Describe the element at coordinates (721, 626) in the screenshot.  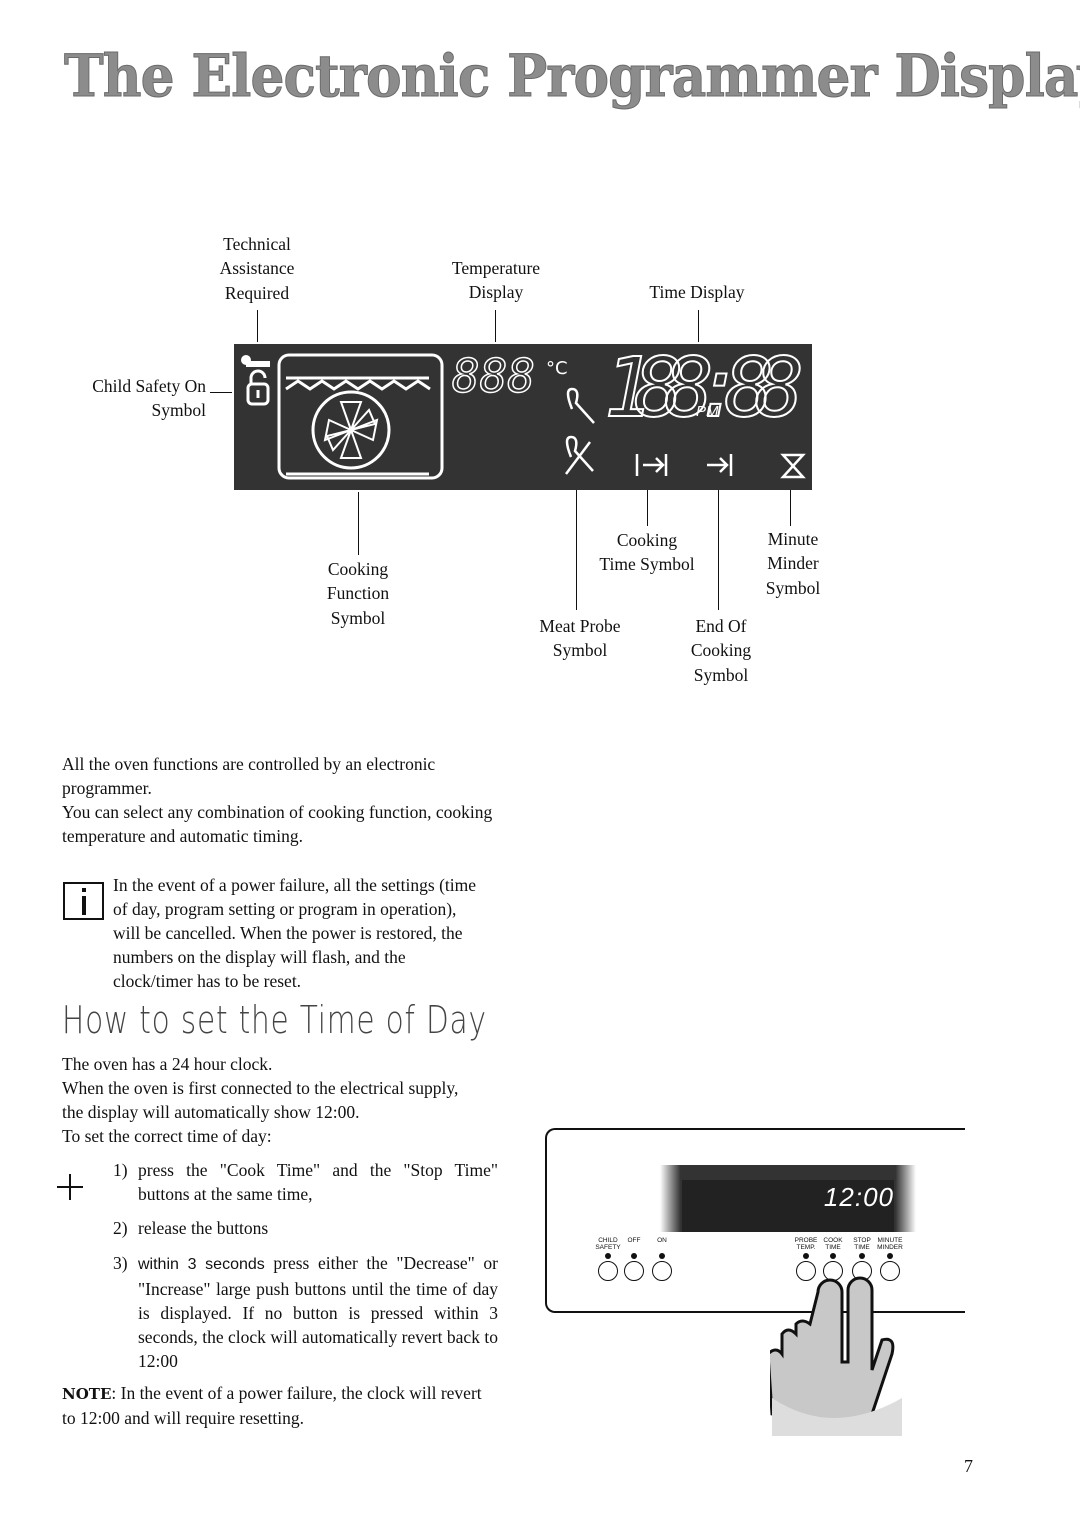
I see `label-line: End Of` at that location.